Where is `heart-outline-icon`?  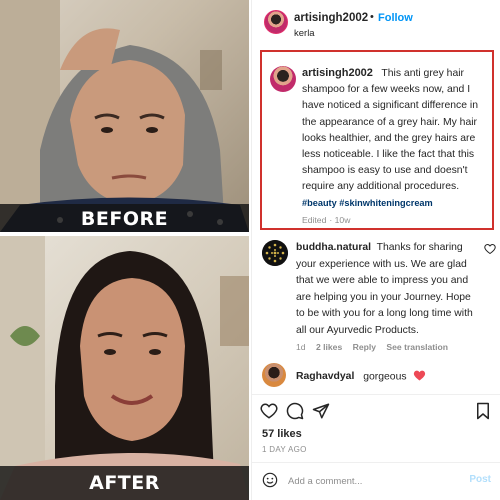 heart-outline-icon is located at coordinates (490, 251).